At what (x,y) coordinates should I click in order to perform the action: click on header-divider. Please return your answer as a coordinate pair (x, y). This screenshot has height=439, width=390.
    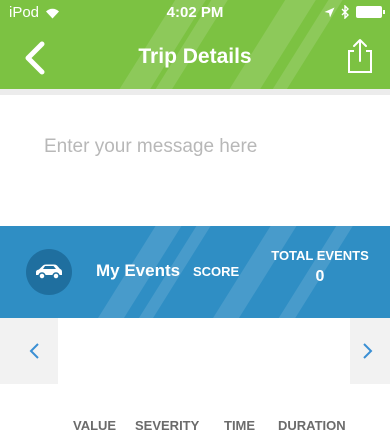
    Looking at the image, I should click on (195, 92).